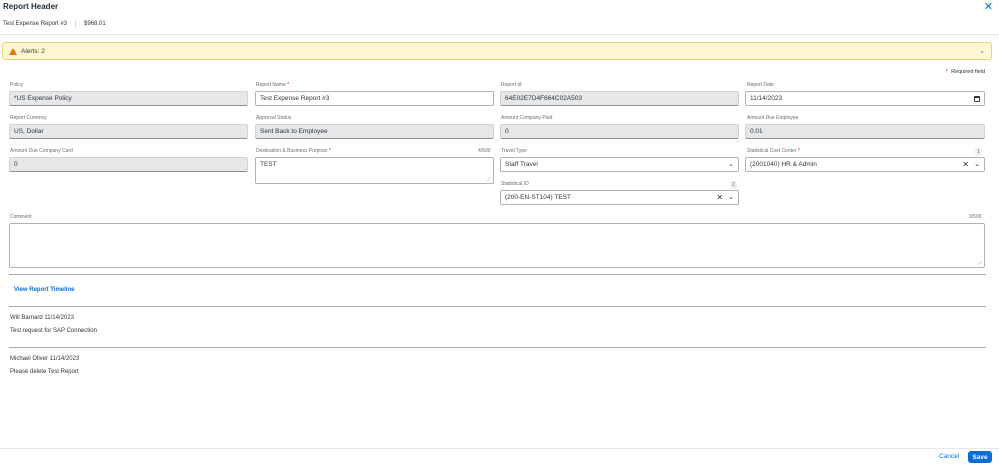 The height and width of the screenshot is (469, 999). I want to click on statistical-cost-center-value: (2001040) HR & Admin, so click(783, 164).